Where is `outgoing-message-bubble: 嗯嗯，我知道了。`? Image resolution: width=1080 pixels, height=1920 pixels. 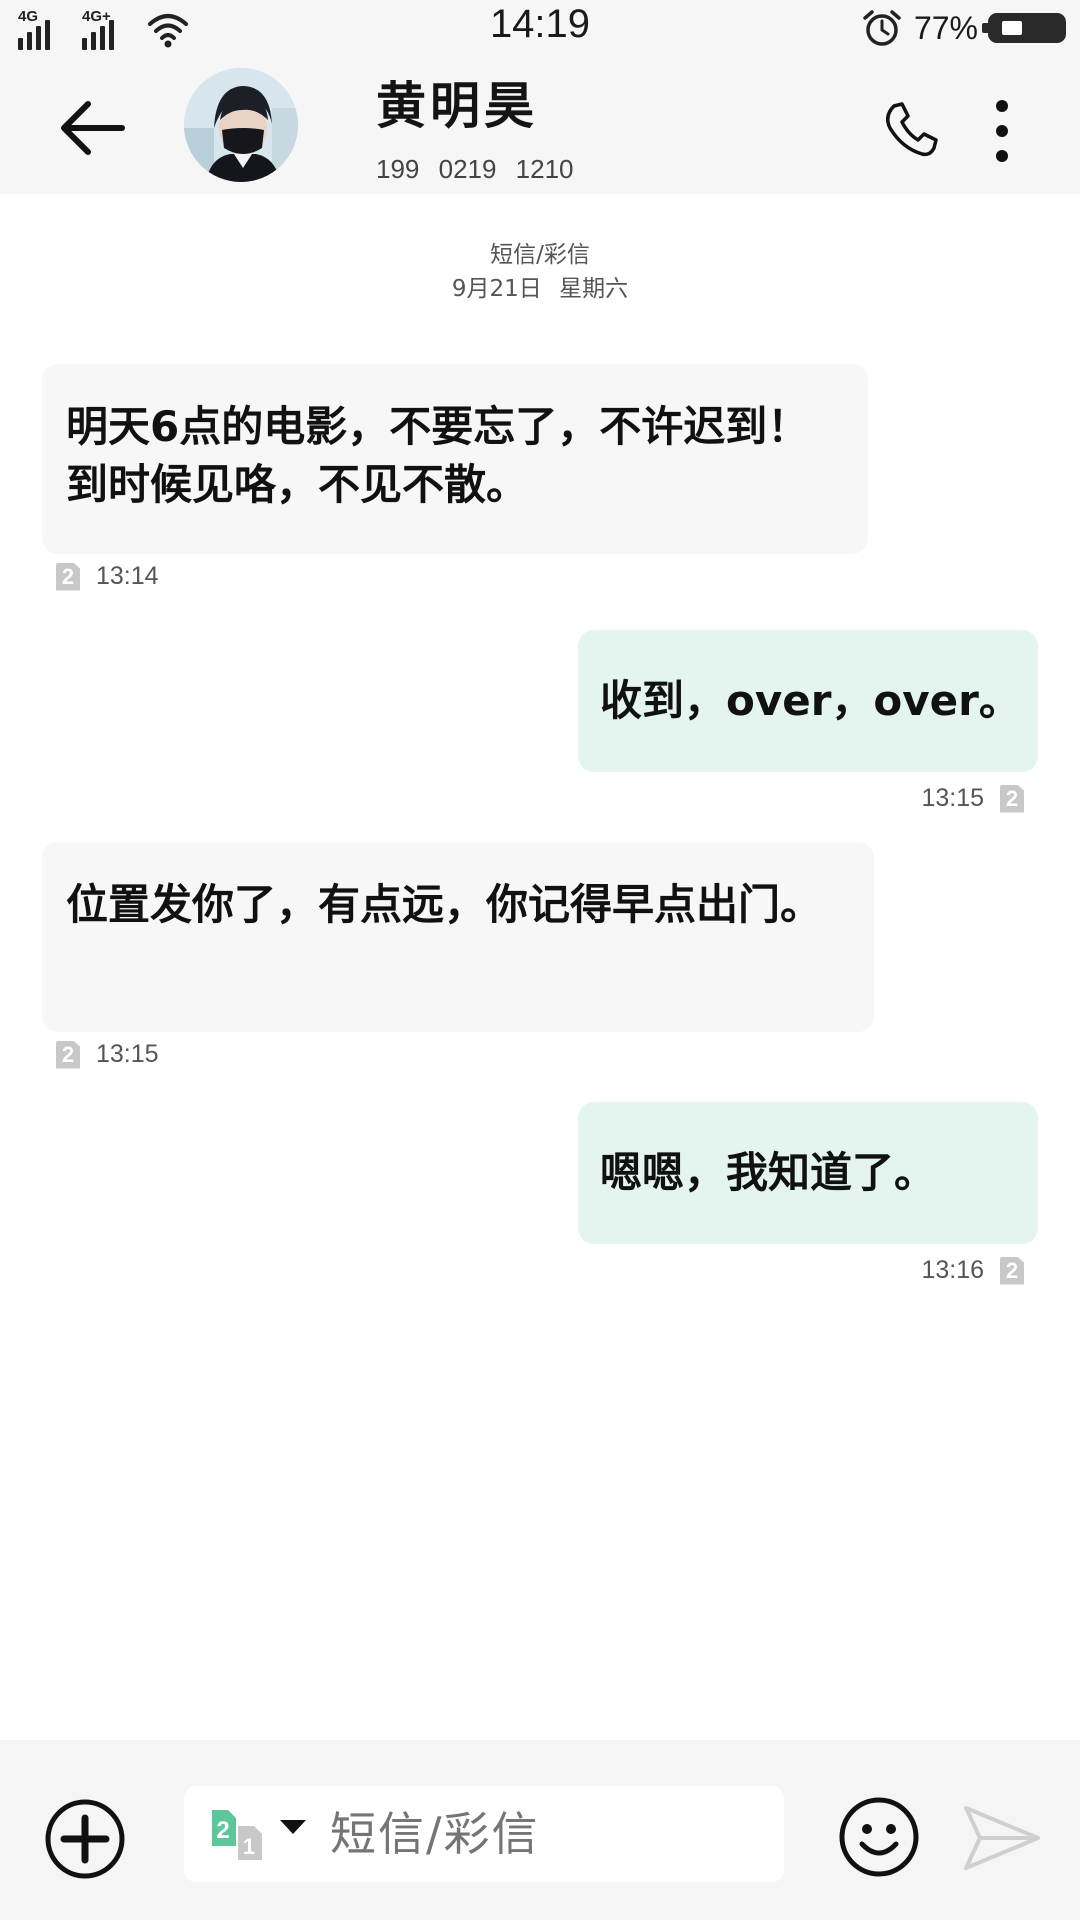 outgoing-message-bubble: 嗯嗯，我知道了。 is located at coordinates (808, 1173).